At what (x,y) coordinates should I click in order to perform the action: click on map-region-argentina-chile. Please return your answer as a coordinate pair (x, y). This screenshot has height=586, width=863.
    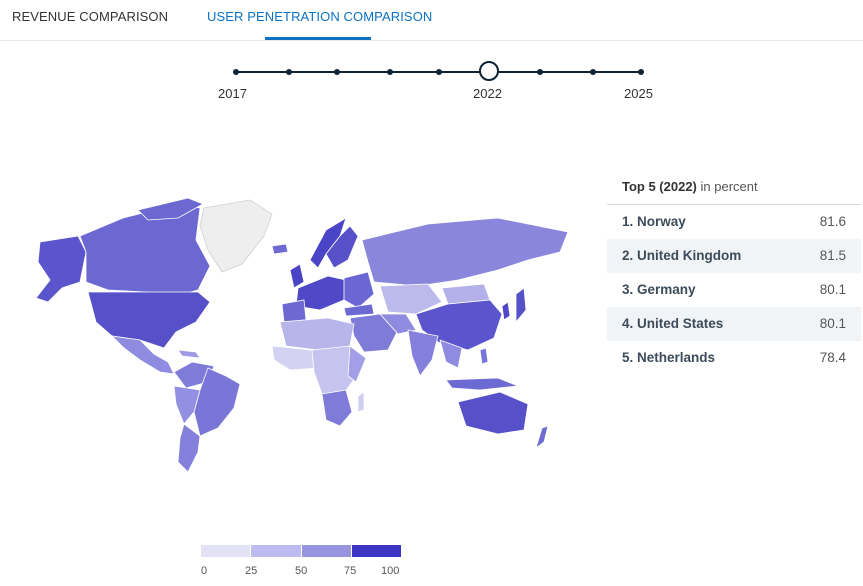
    Looking at the image, I should click on (189, 448).